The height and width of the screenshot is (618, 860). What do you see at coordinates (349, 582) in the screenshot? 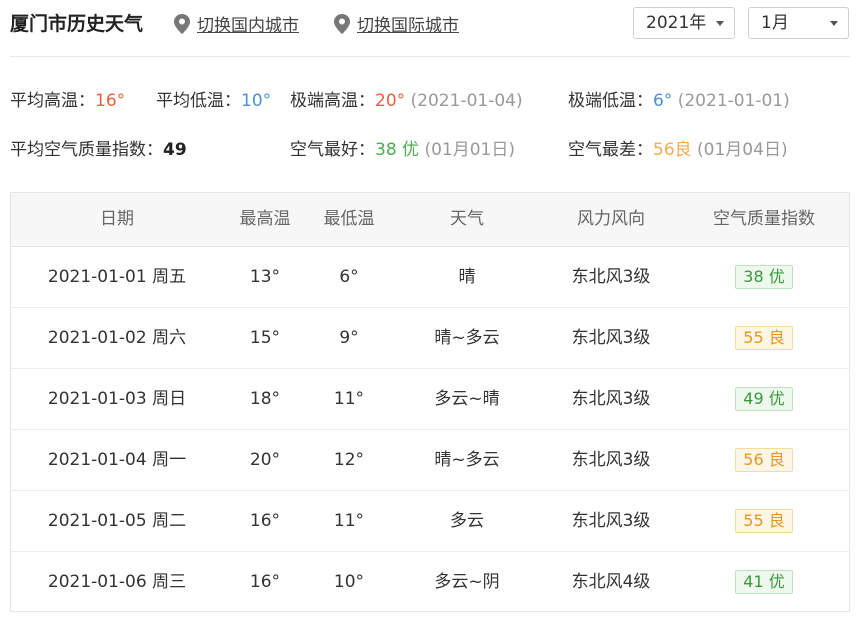
I see `cell-low: 10°` at bounding box center [349, 582].